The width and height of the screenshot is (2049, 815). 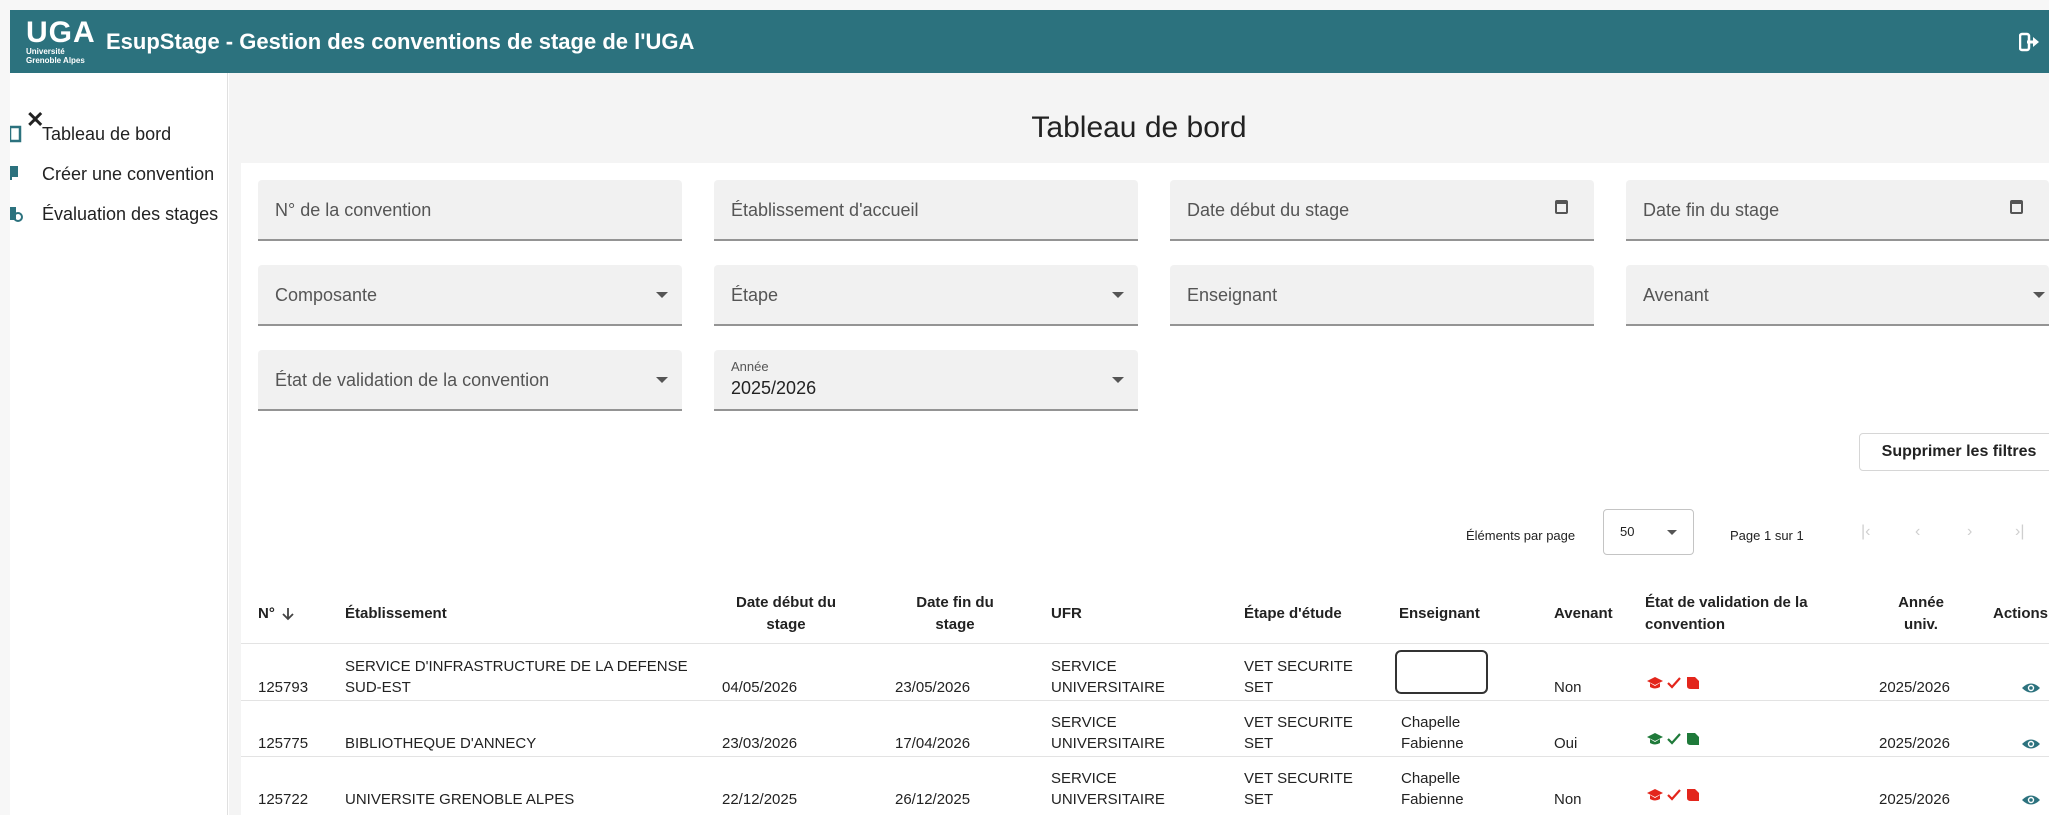 I want to click on header-label: univ., so click(x=1921, y=624).